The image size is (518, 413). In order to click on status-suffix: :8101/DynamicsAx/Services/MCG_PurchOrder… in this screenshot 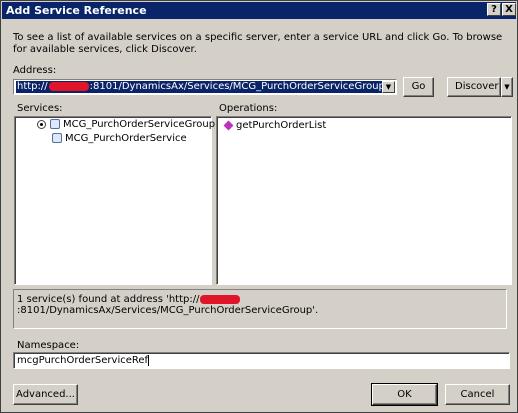, I will do `click(168, 310)`.